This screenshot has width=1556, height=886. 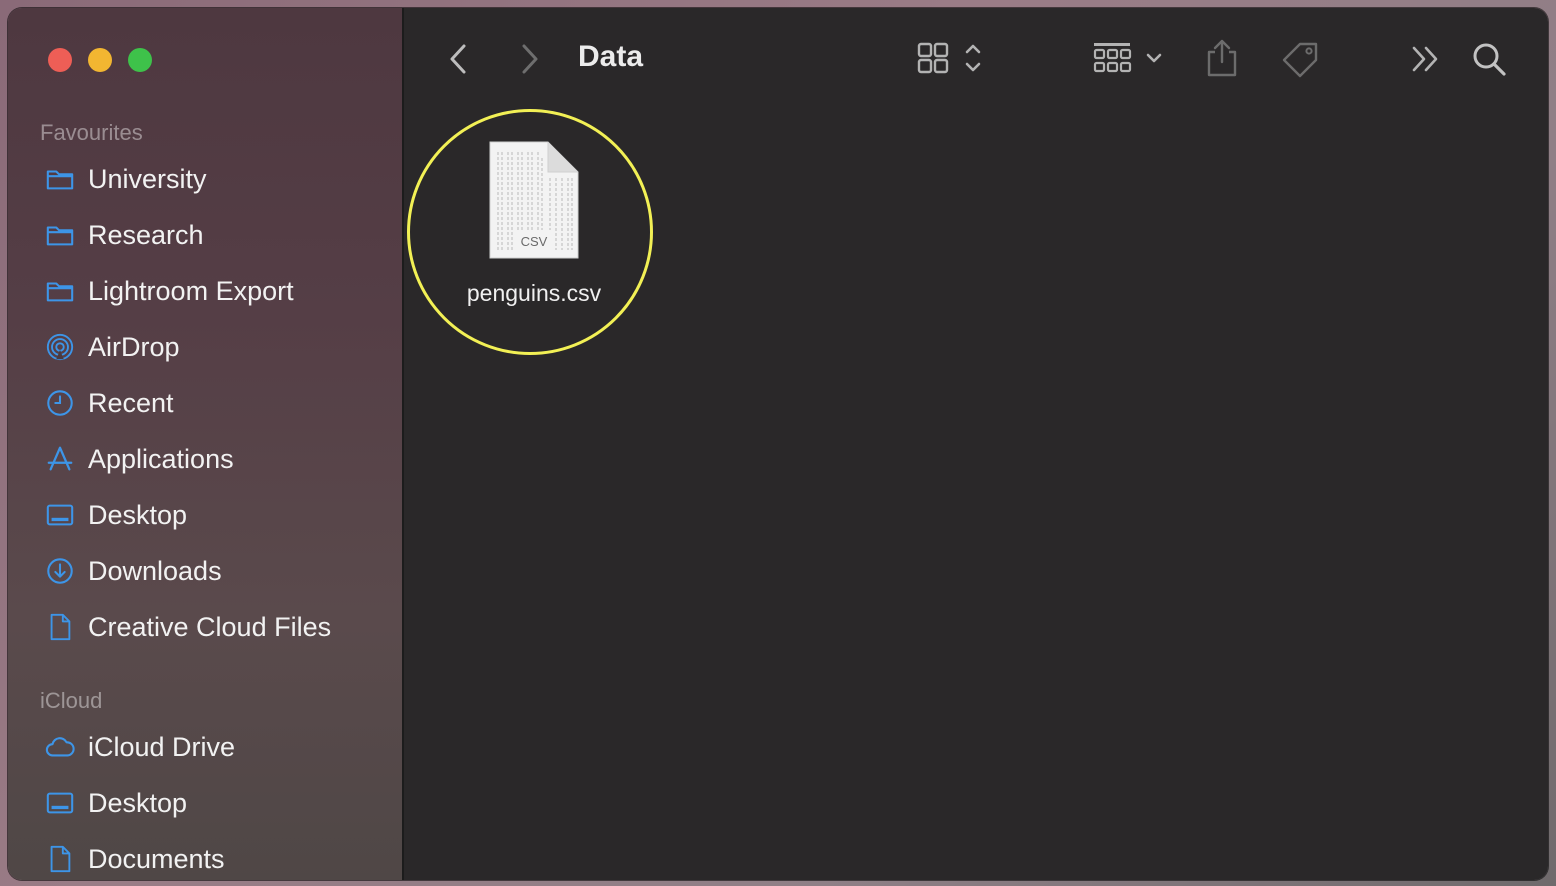 I want to click on sidebar-item-lightroom-export: Lightroom Export, so click(x=169, y=291).